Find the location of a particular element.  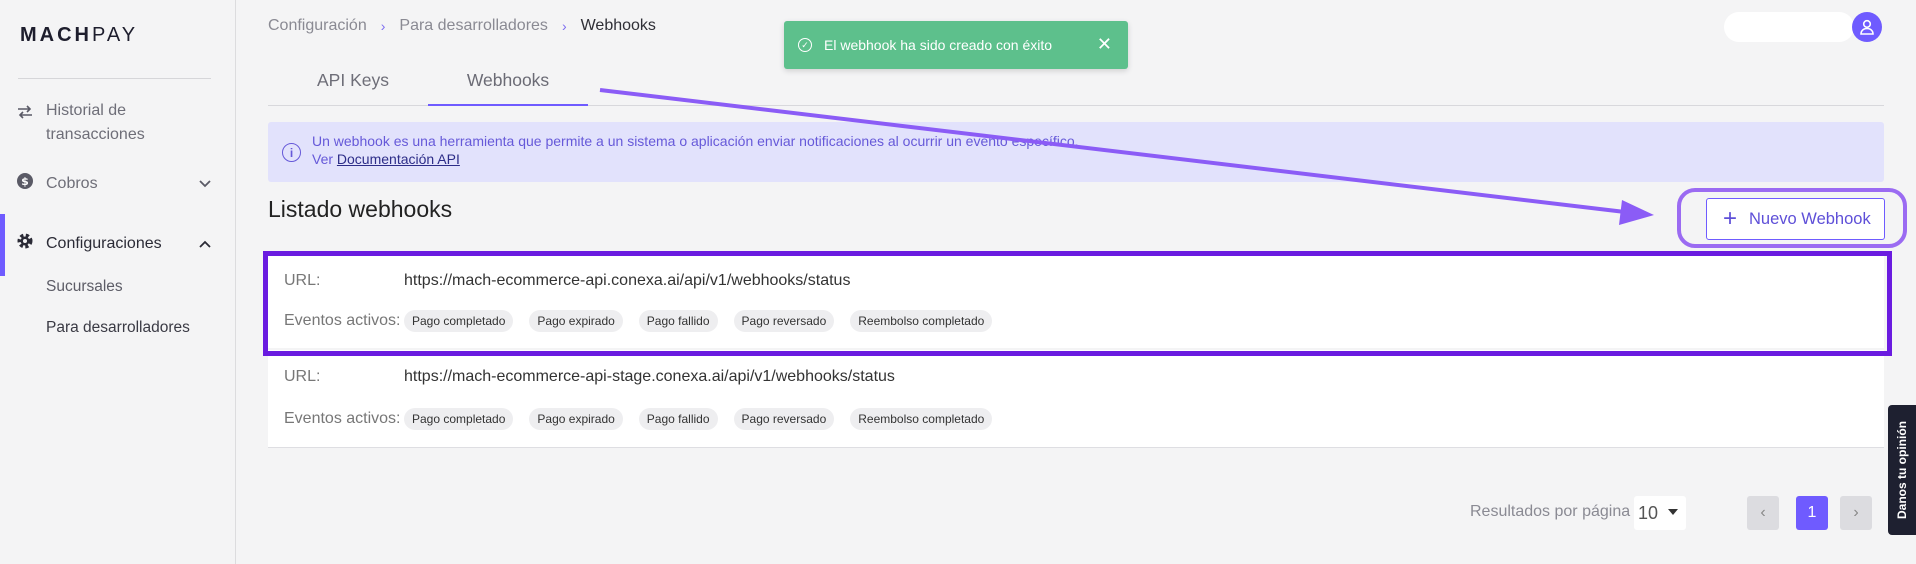

events-label: Eventos activos: is located at coordinates (342, 418).